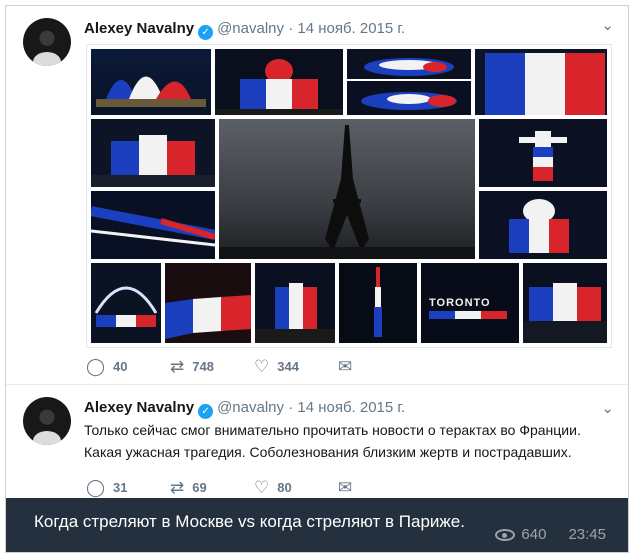 The image size is (636, 558). I want to click on collage-photo-bridge, so click(153, 225).